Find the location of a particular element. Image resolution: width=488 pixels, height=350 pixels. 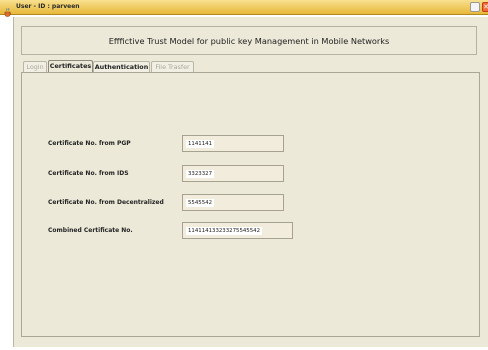

title-bar: User - ID : parveen ✕ is located at coordinates (244, 8).